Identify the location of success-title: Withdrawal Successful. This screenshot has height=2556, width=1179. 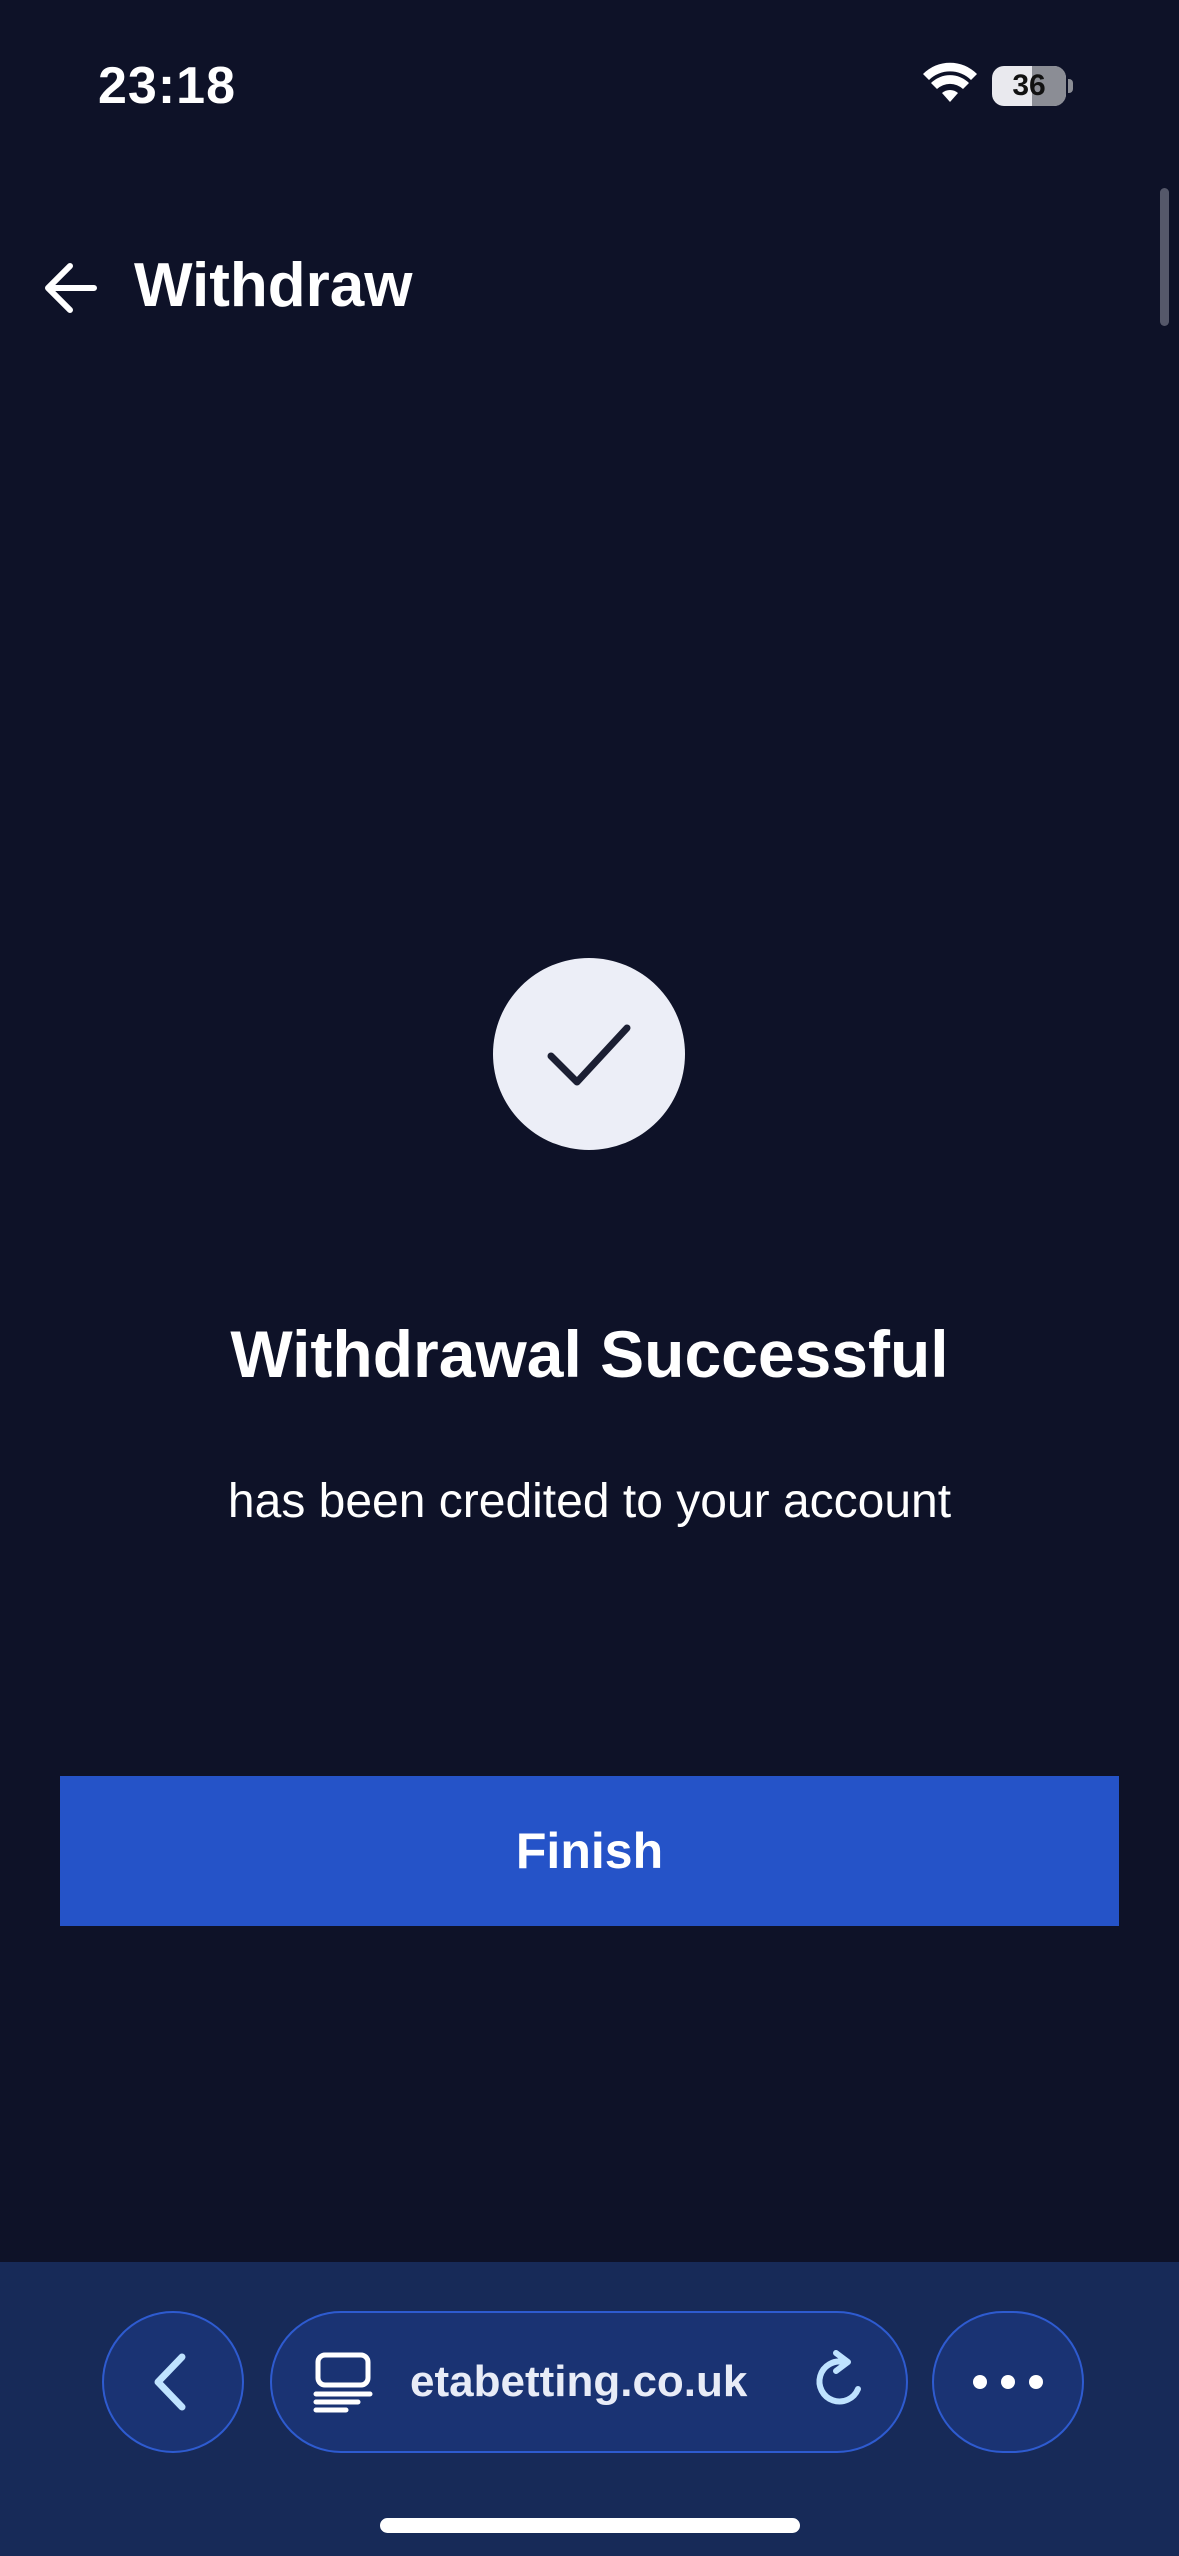
(589, 1354).